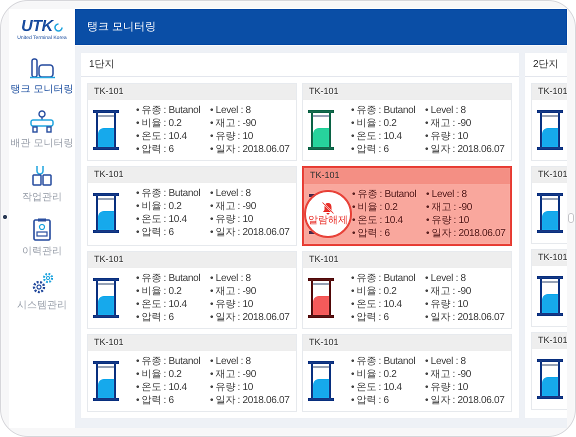  What do you see at coordinates (328, 208) in the screenshot?
I see `bell-slash-icon` at bounding box center [328, 208].